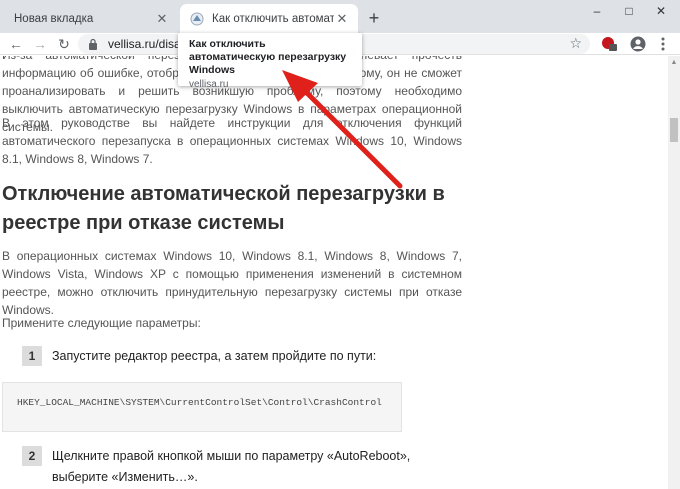 The width and height of the screenshot is (680, 489). Describe the element at coordinates (209, 84) in the screenshot. I see `tooltip-domain: vellisa.ru` at that location.